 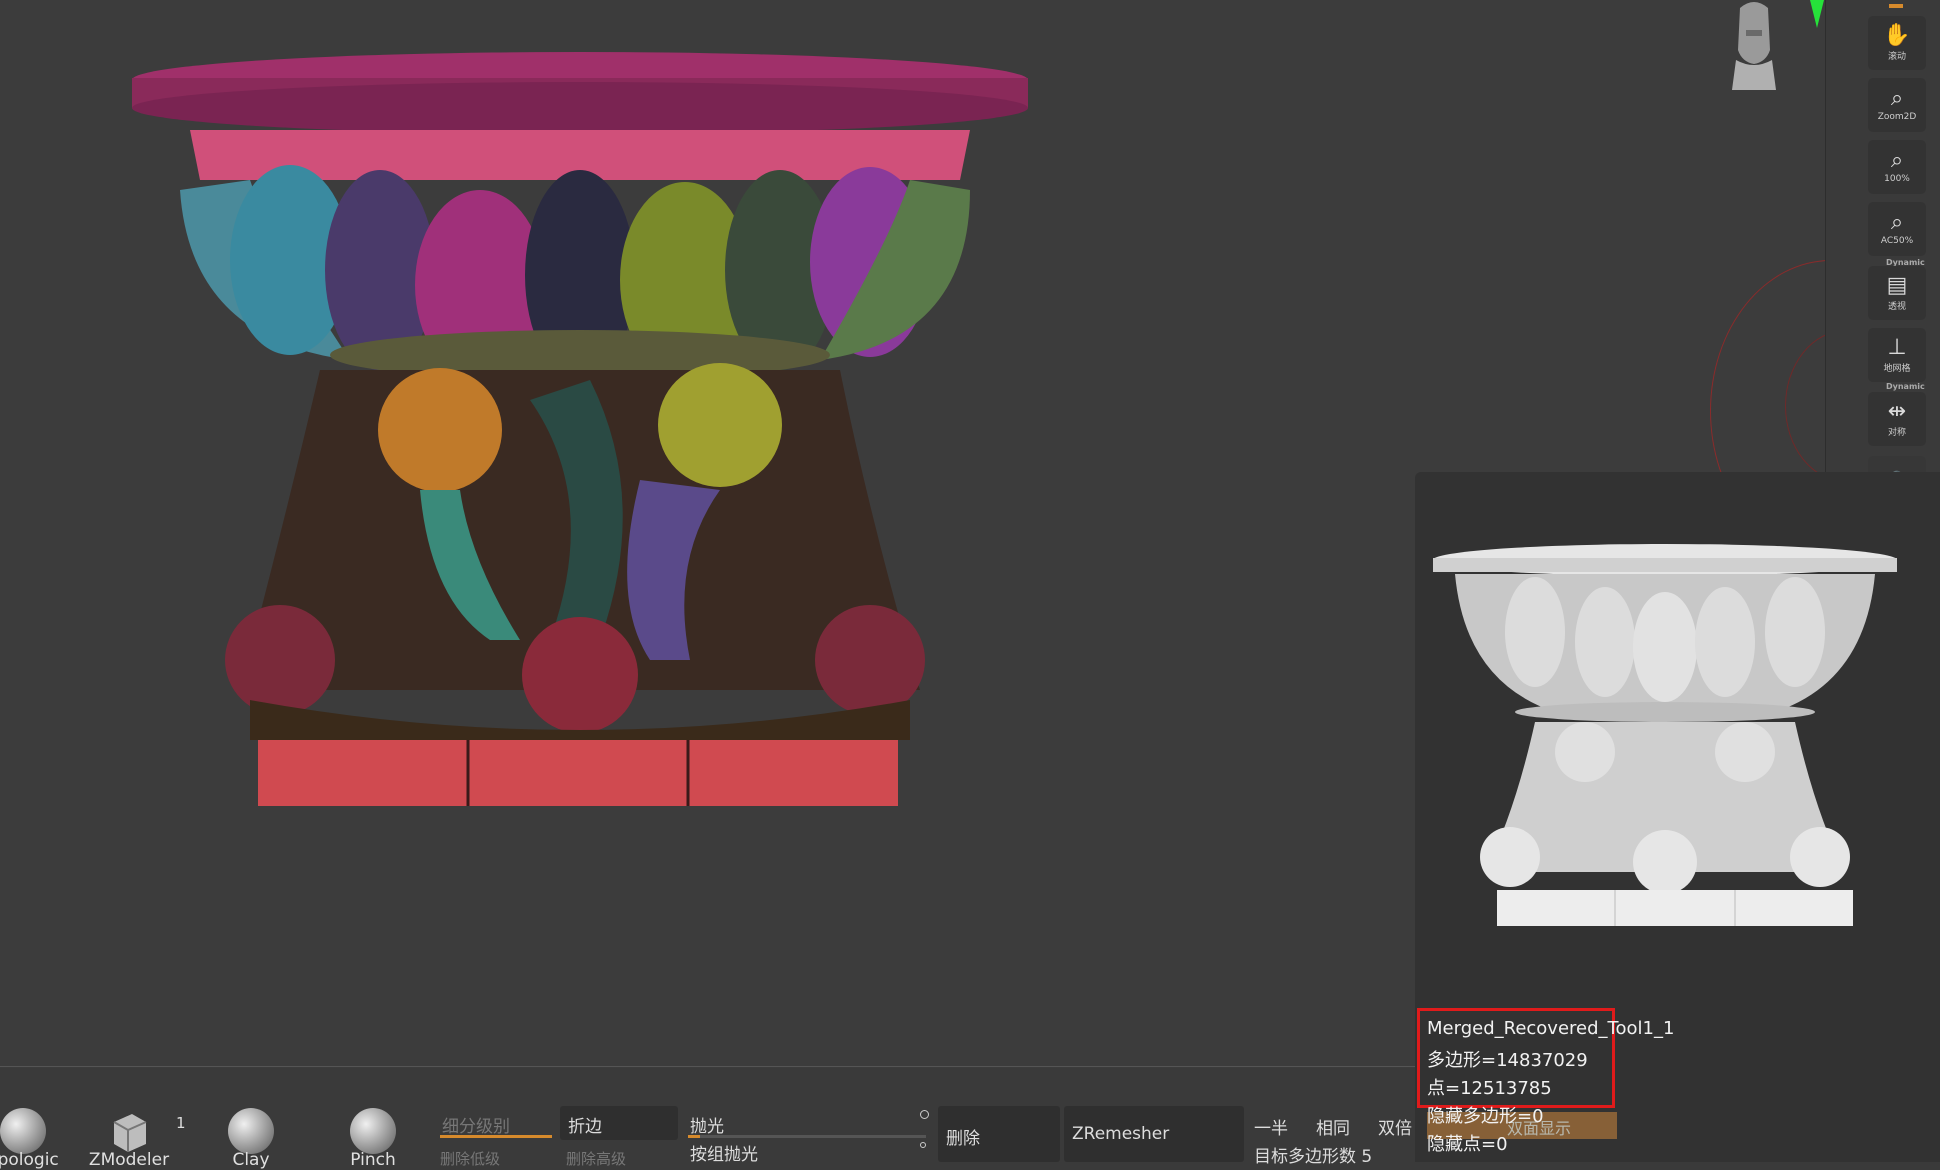 I want to click on scroll-hand-icon: ✋, so click(x=1897, y=35).